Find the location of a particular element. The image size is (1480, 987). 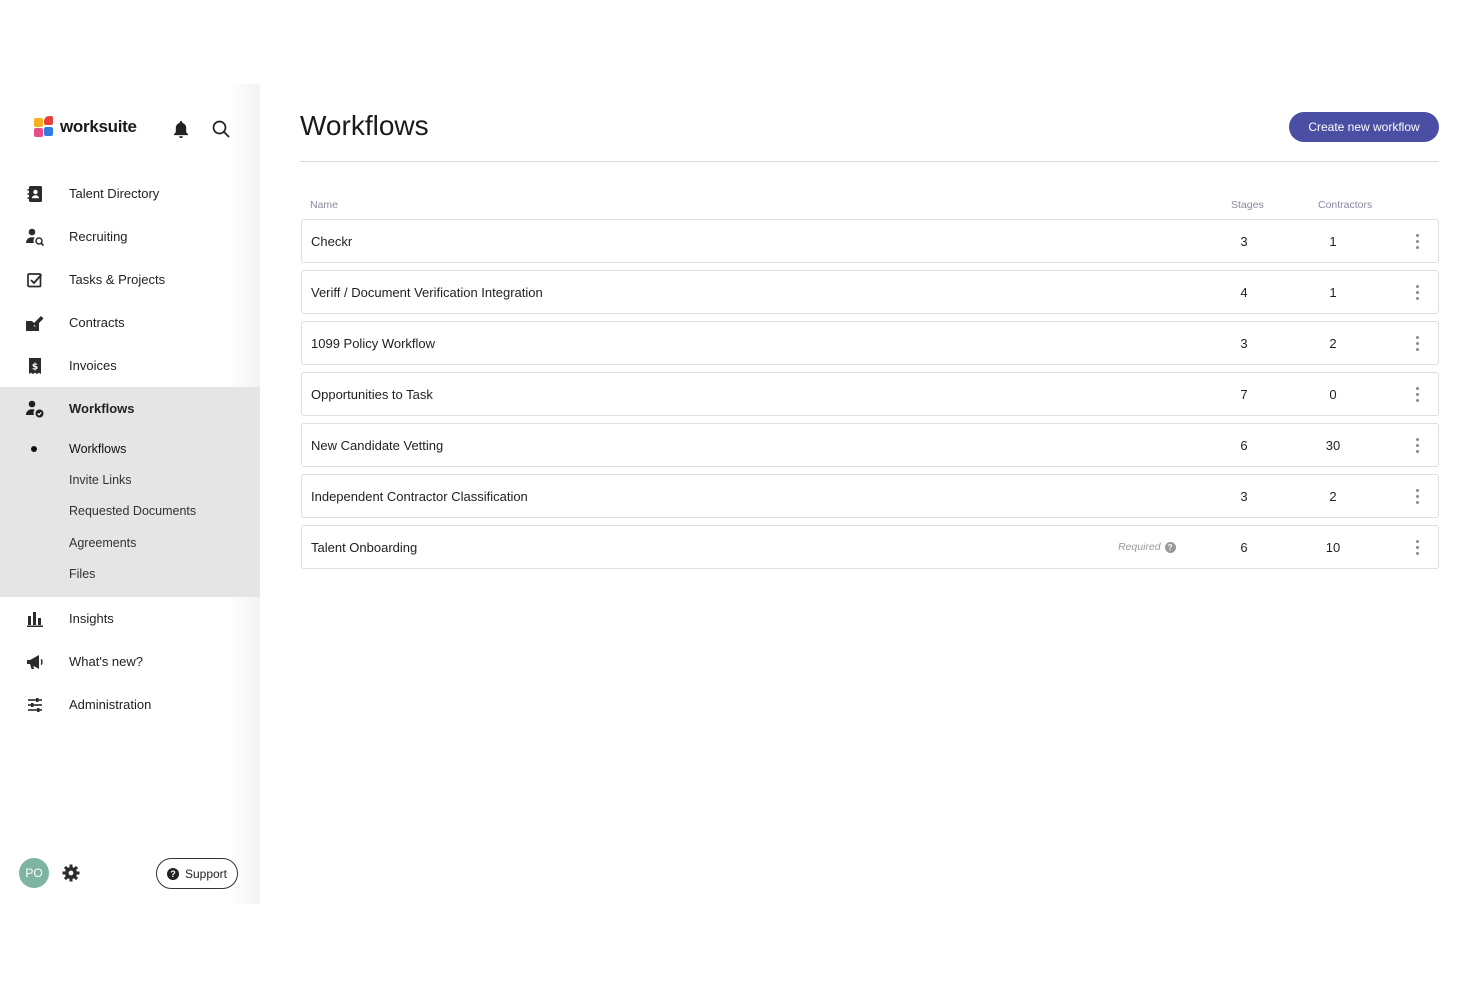

search-icon is located at coordinates (221, 129).